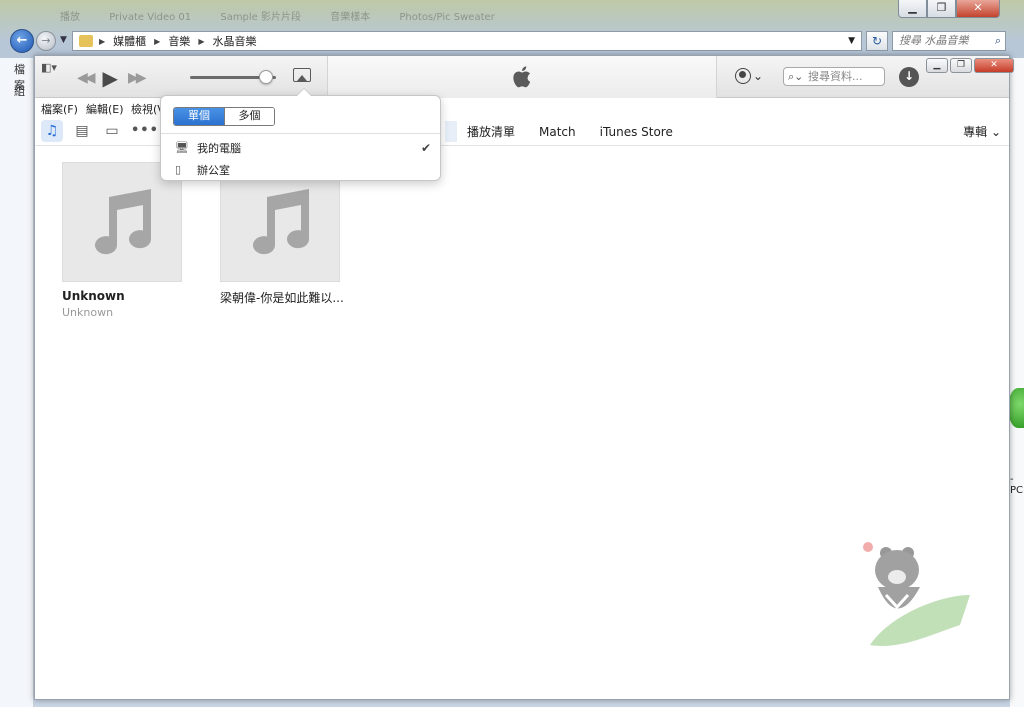 This screenshot has height=707, width=1024. I want to click on explorer-pc-label: -PC, so click(1017, 485).